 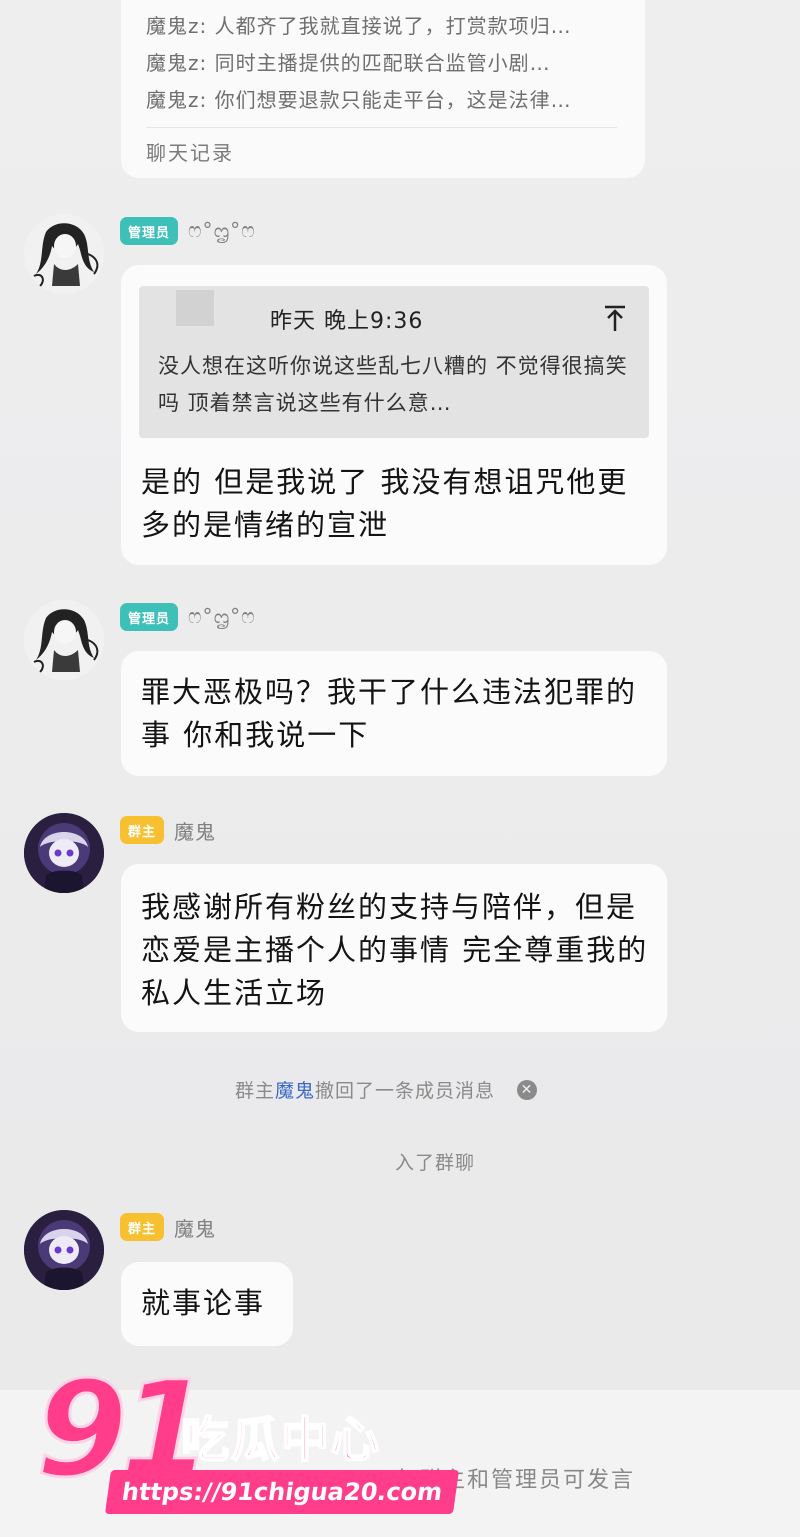 I want to click on close-icon: ✕, so click(x=527, y=1089).